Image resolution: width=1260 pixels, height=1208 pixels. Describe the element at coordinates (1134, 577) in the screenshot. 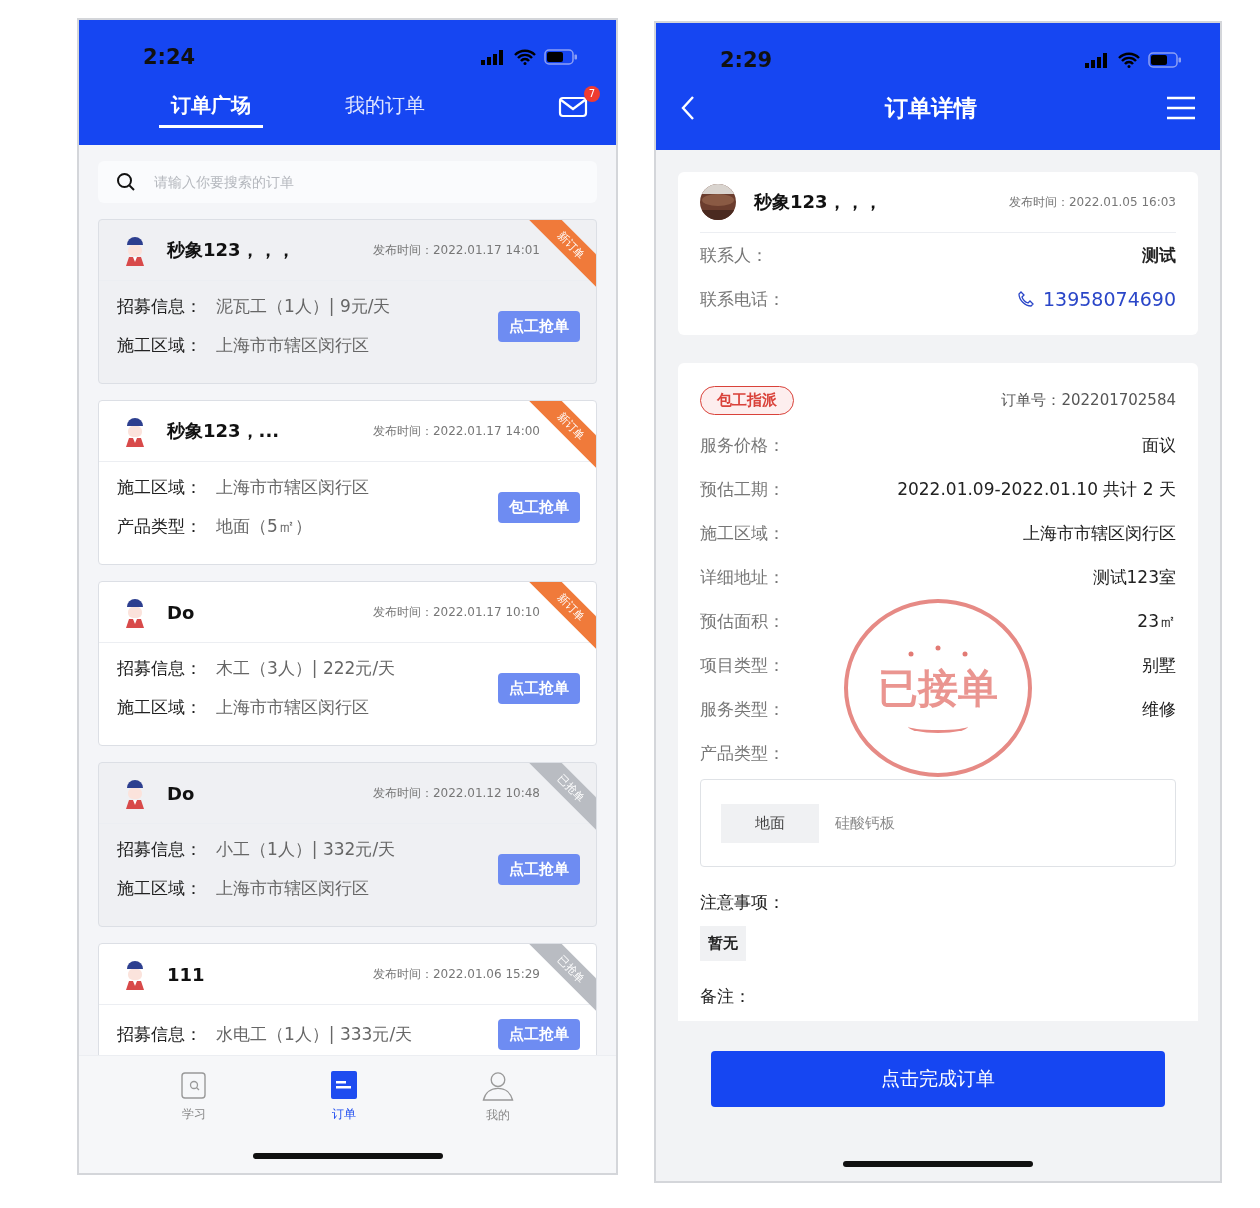

I see `field-value: 测试123室` at that location.